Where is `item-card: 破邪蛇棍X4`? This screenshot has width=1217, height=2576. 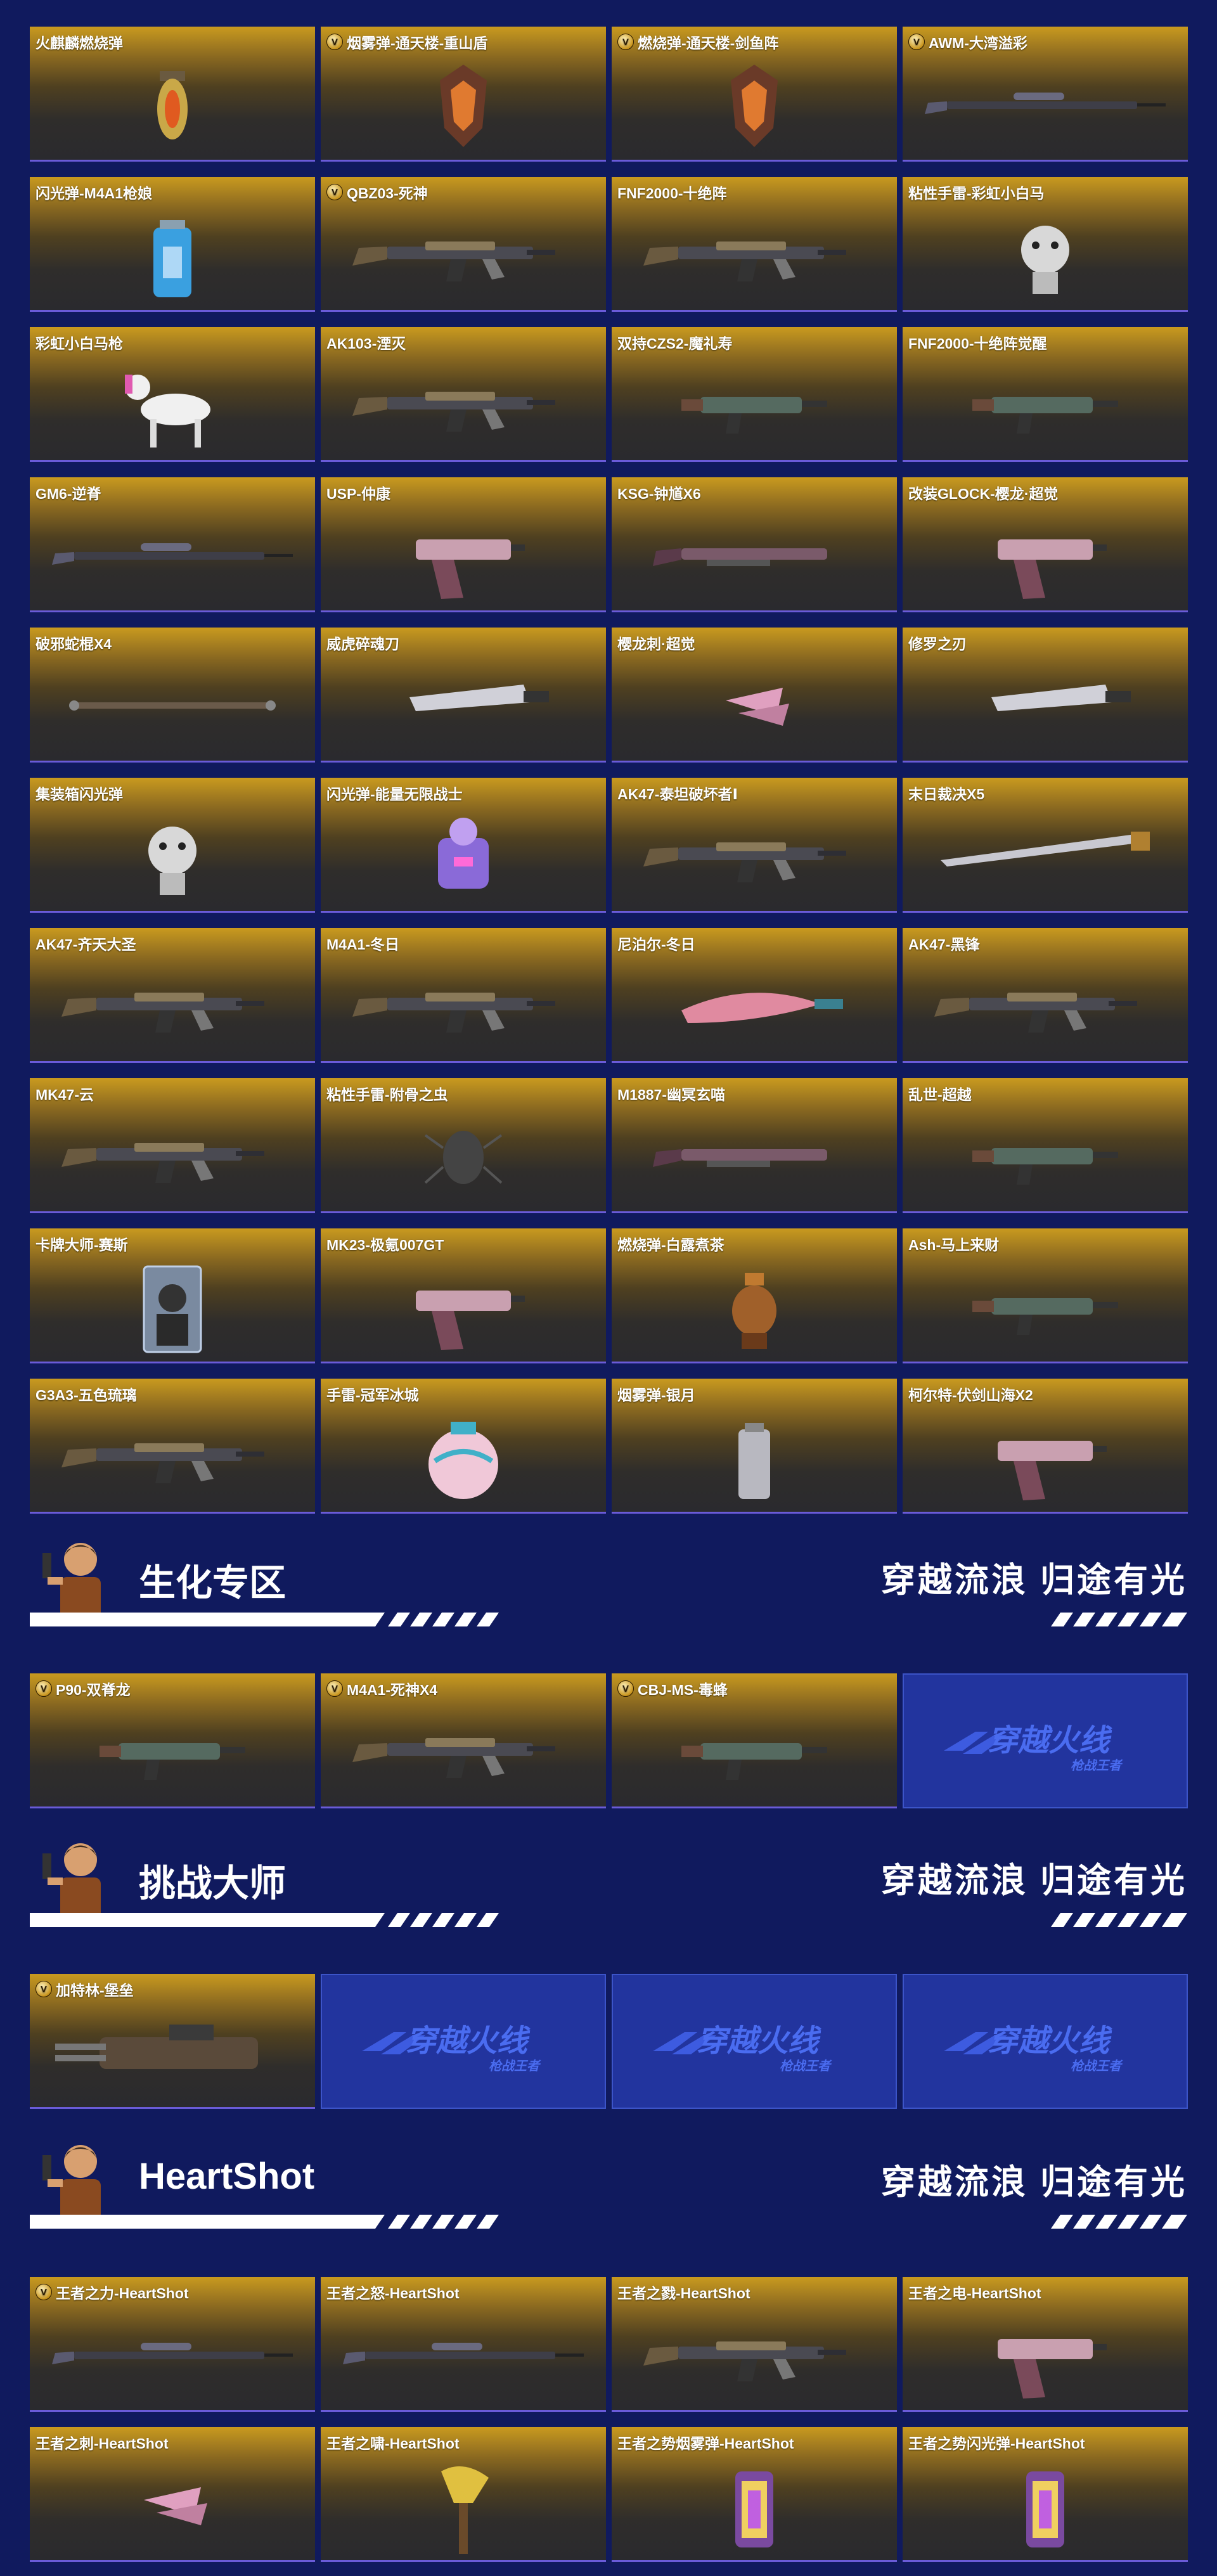
item-card: 破邪蛇棍X4 is located at coordinates (172, 695).